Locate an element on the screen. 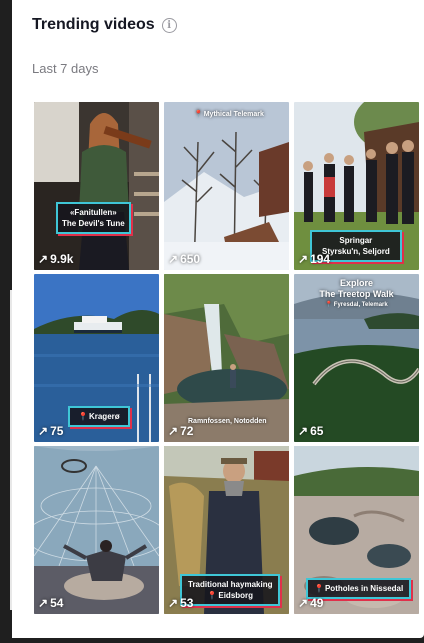  view-count: ↗ 49 is located at coordinates (310, 603).